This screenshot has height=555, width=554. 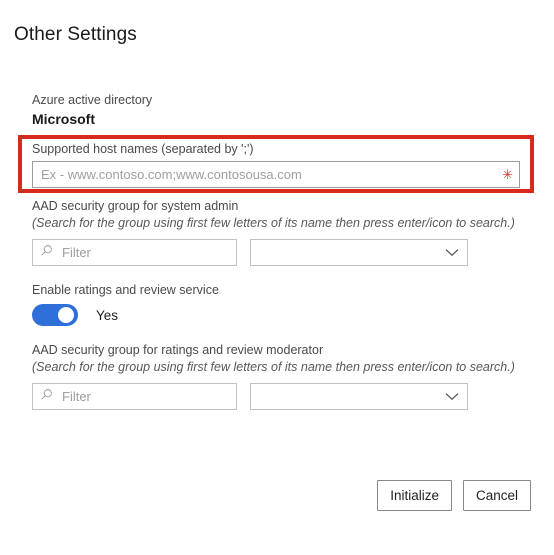 What do you see at coordinates (125, 290) in the screenshot?
I see `ratings-service-label: Enable ratings and review service` at bounding box center [125, 290].